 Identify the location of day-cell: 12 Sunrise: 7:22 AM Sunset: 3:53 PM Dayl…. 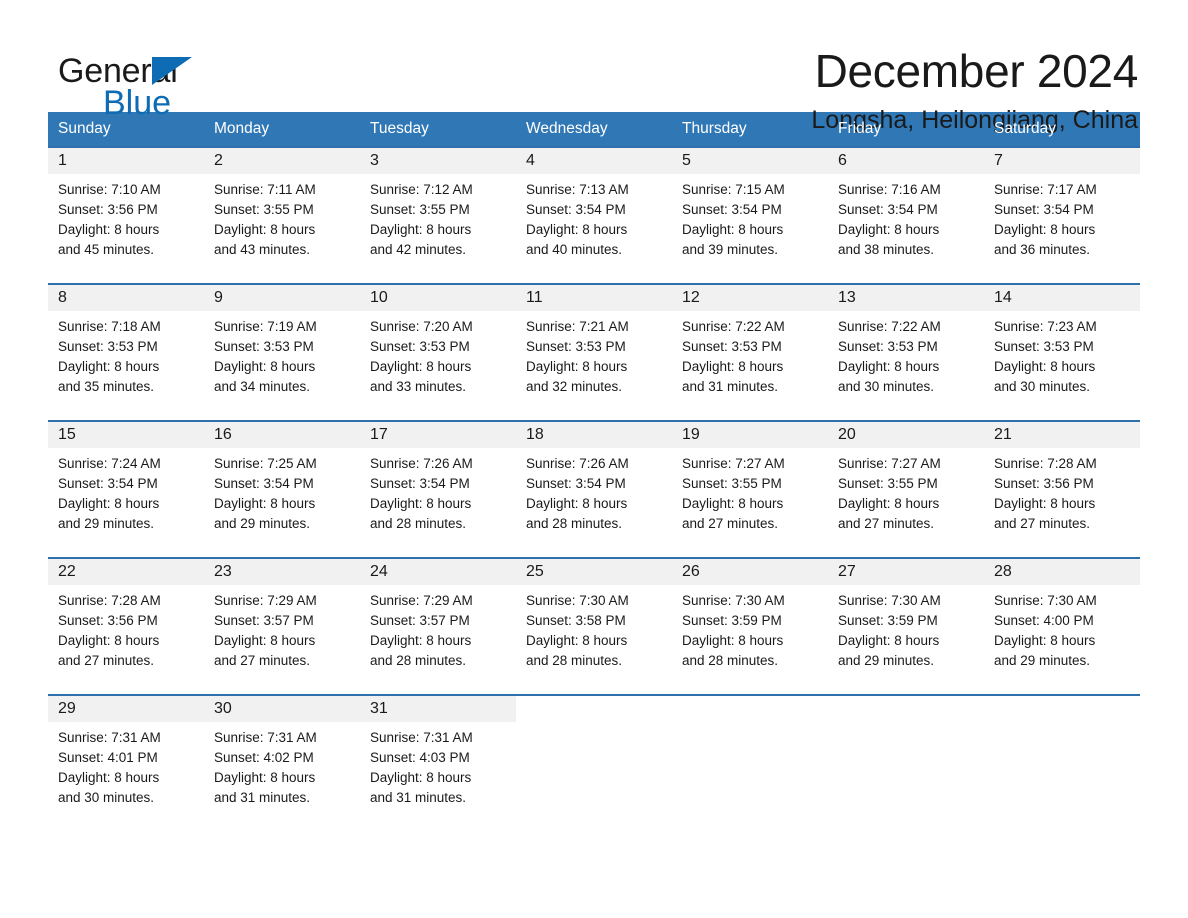
(750, 352).